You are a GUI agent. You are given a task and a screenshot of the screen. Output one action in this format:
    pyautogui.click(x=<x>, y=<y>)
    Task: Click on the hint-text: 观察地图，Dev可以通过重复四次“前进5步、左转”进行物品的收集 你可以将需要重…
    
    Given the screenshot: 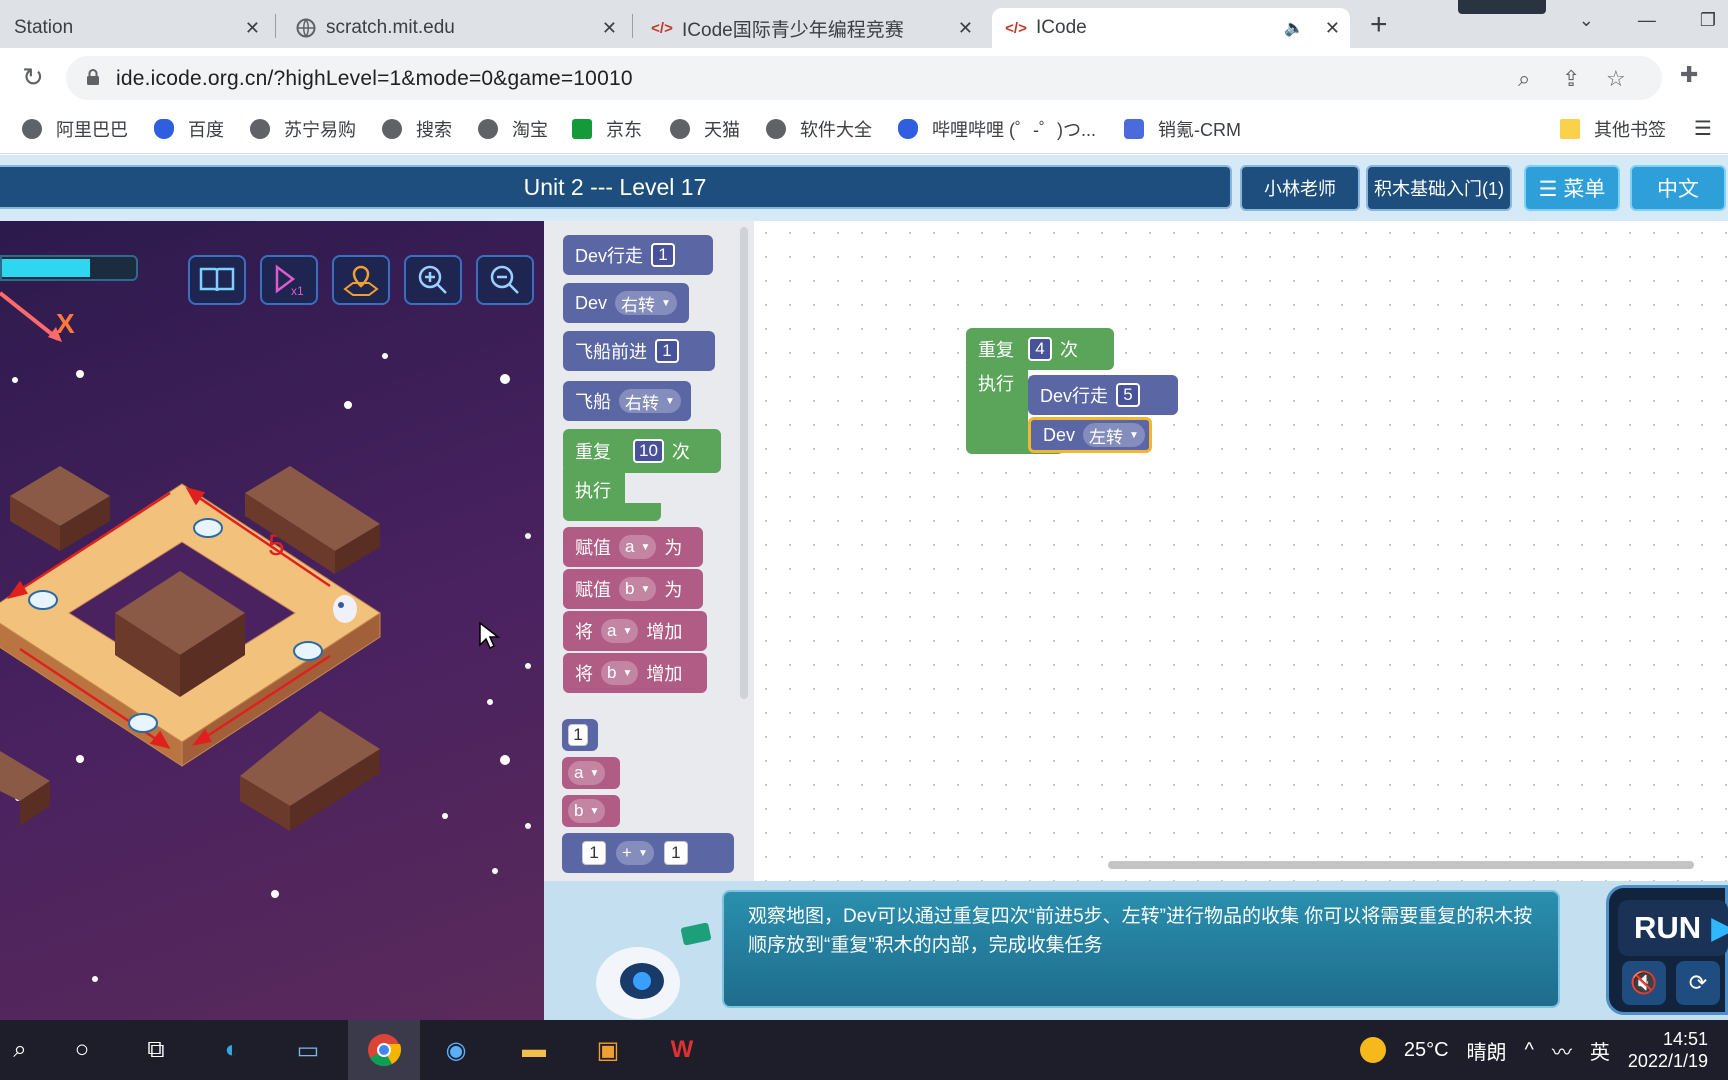 What is the action you would take?
    pyautogui.click(x=1141, y=949)
    